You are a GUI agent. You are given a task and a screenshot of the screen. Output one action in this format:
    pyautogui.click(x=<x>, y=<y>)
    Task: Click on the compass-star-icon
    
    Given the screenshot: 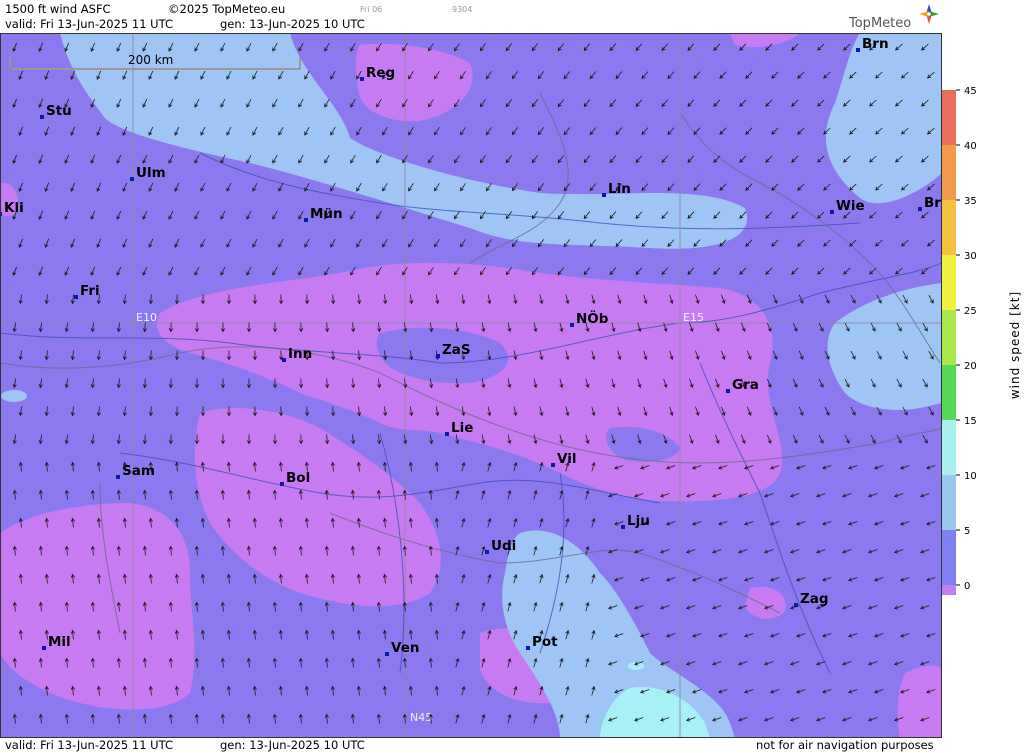 What is the action you would take?
    pyautogui.click(x=929, y=14)
    